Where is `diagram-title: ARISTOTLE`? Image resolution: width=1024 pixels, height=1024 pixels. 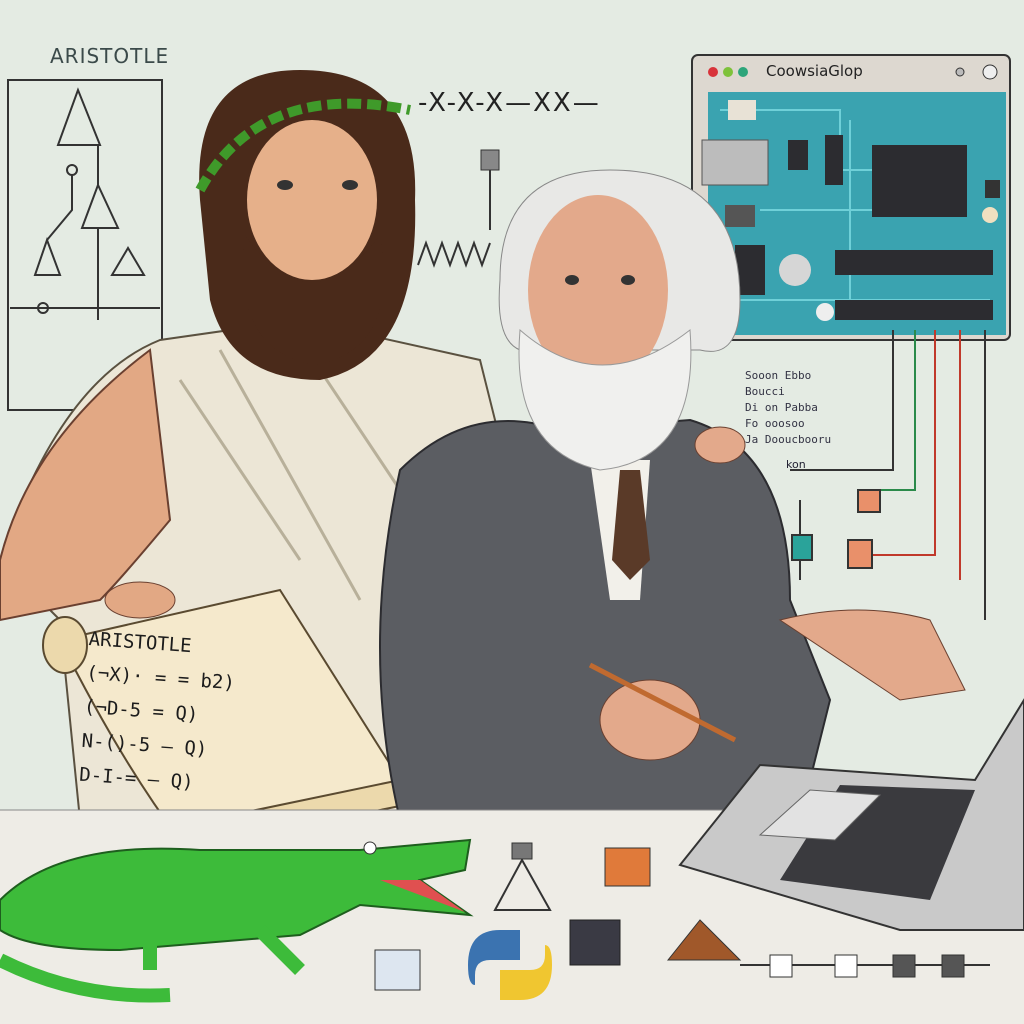
diagram-title: ARISTOTLE is located at coordinates (110, 56).